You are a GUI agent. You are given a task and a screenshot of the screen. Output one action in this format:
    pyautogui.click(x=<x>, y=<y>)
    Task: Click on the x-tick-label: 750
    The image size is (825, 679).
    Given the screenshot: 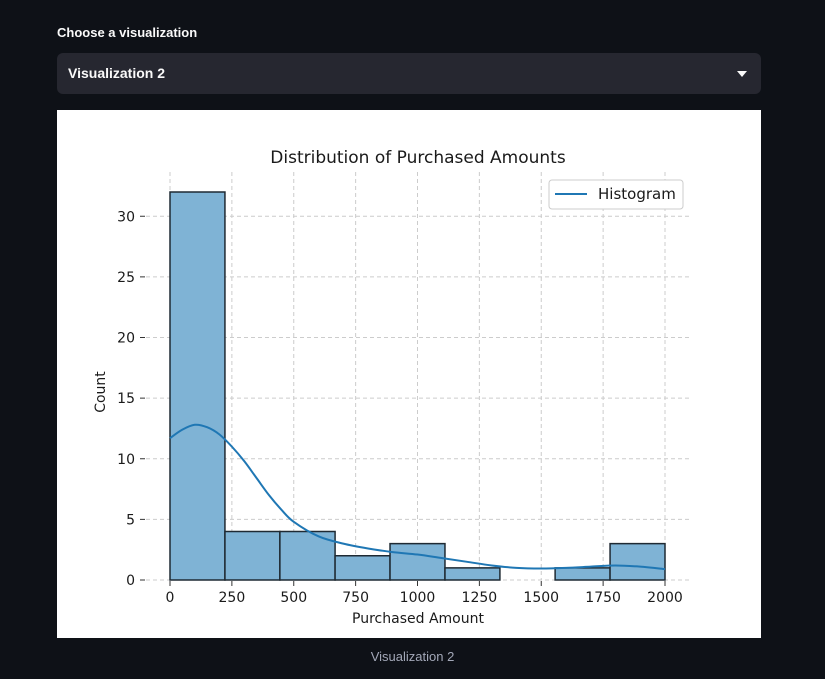 What is the action you would take?
    pyautogui.click(x=355, y=598)
    